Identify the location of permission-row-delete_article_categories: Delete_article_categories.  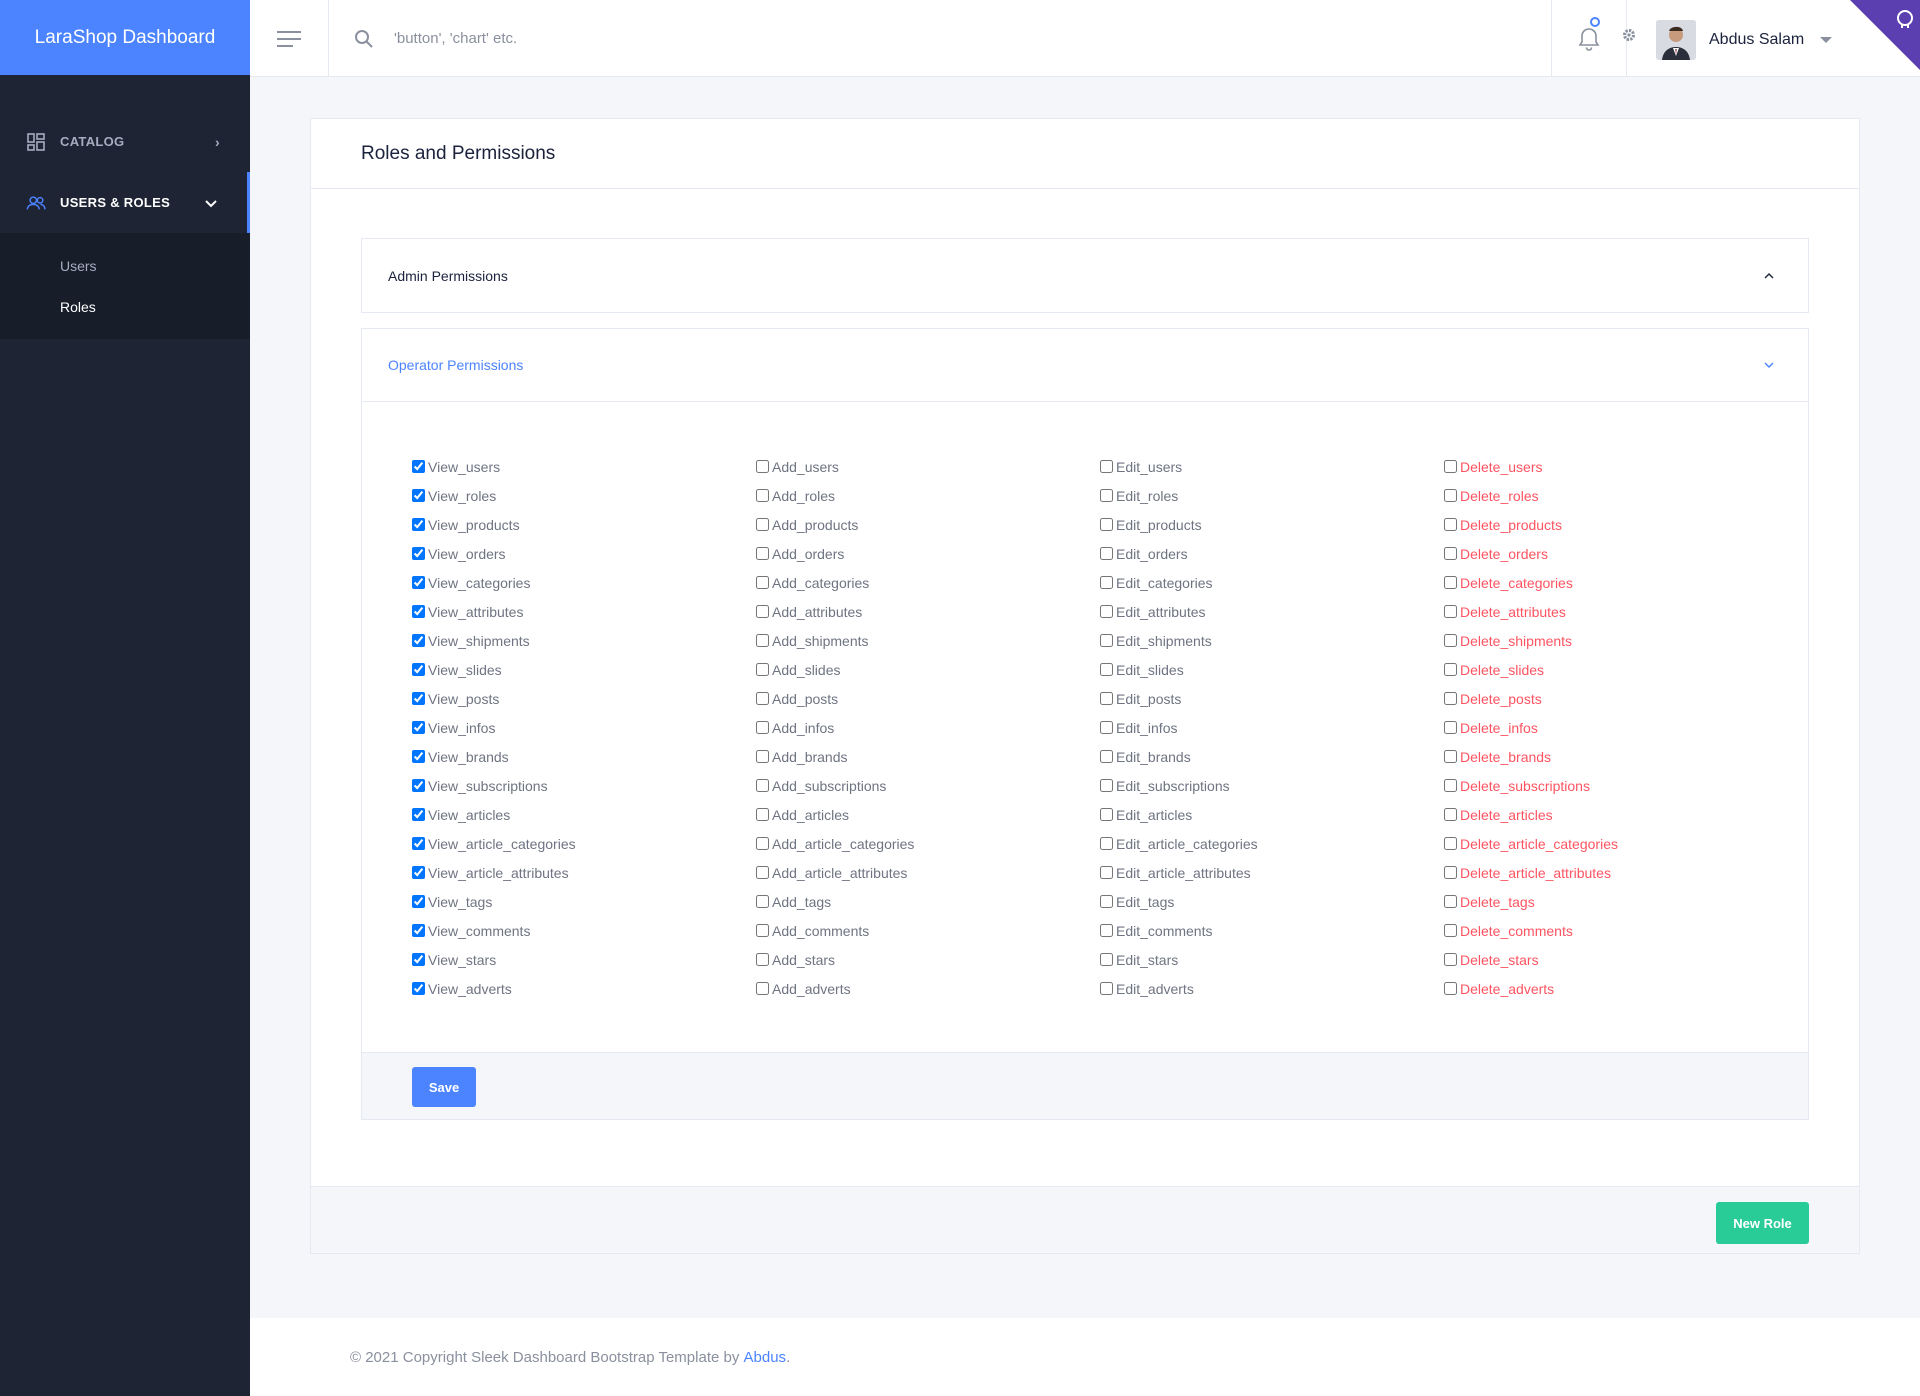
(1531, 843).